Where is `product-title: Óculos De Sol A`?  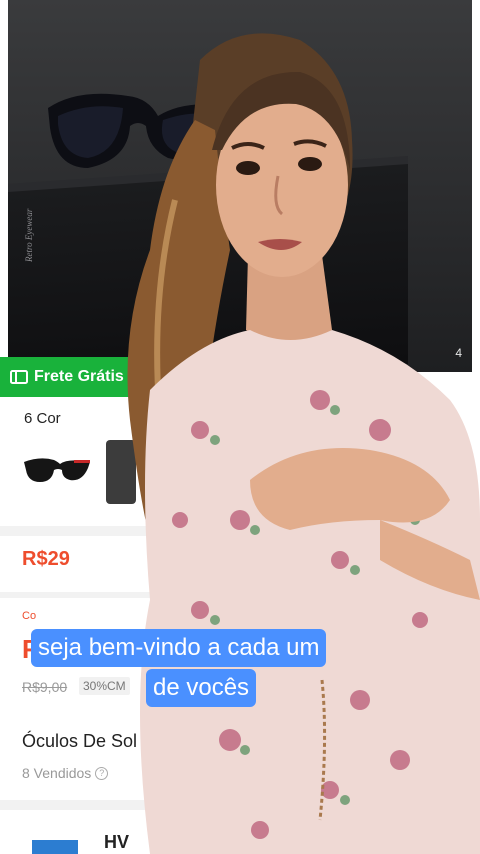
product-title: Óculos De Sol A is located at coordinates (88, 741).